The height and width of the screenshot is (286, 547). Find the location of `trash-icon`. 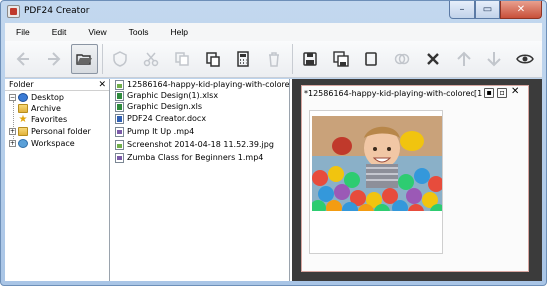

trash-icon is located at coordinates (274, 59).